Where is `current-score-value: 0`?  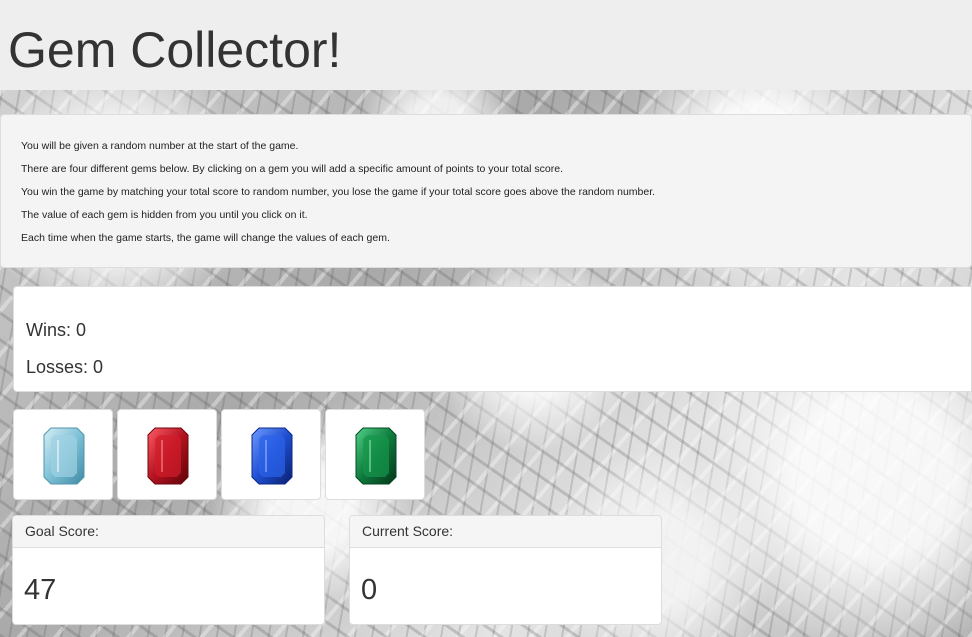
current-score-value: 0 is located at coordinates (369, 590).